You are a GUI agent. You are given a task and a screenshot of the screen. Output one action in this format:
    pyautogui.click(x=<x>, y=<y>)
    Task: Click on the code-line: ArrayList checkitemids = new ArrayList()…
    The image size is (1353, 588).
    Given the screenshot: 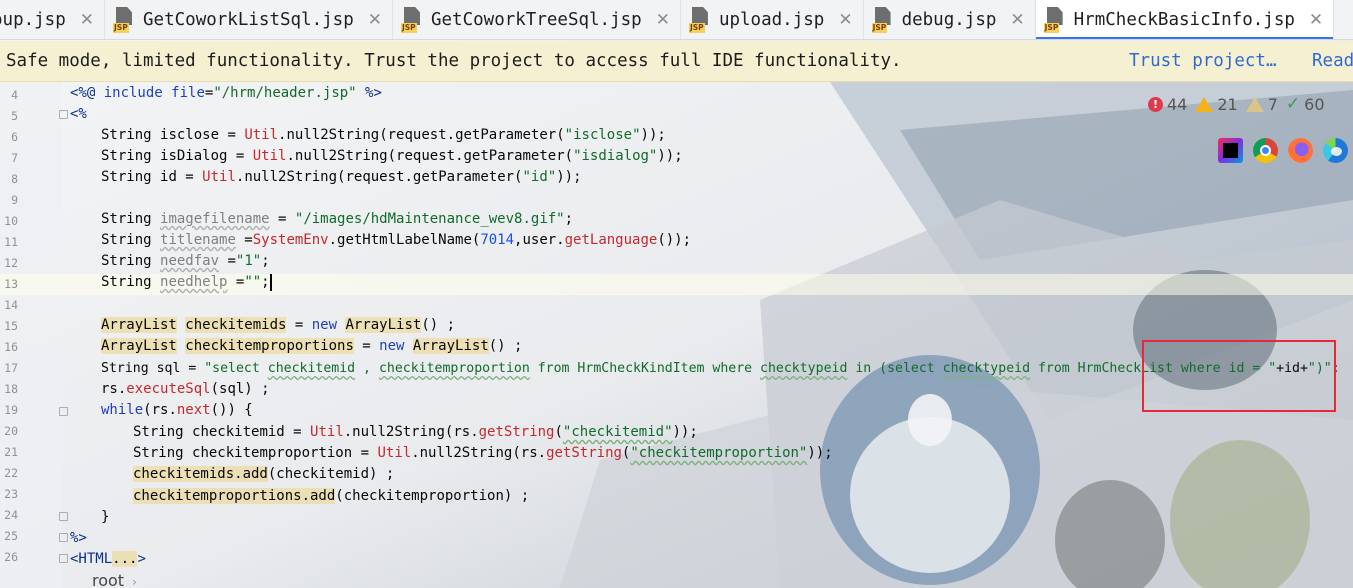 What is the action you would take?
    pyautogui.click(x=278, y=325)
    